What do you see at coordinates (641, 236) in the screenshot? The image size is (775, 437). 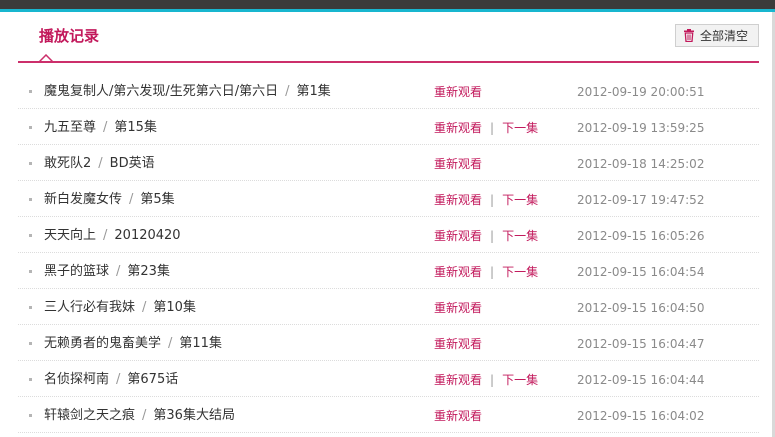 I see `watch-timestamp: 2012-09-15 16:05:26` at bounding box center [641, 236].